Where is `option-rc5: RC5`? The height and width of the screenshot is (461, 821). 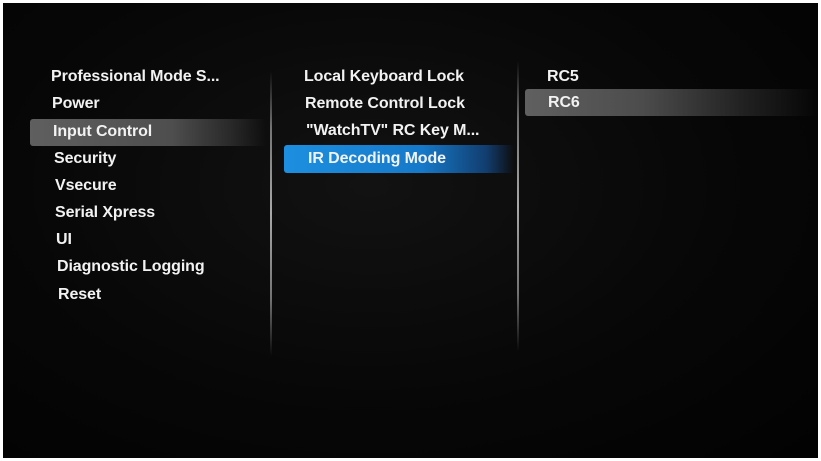 option-rc5: RC5 is located at coordinates (563, 77).